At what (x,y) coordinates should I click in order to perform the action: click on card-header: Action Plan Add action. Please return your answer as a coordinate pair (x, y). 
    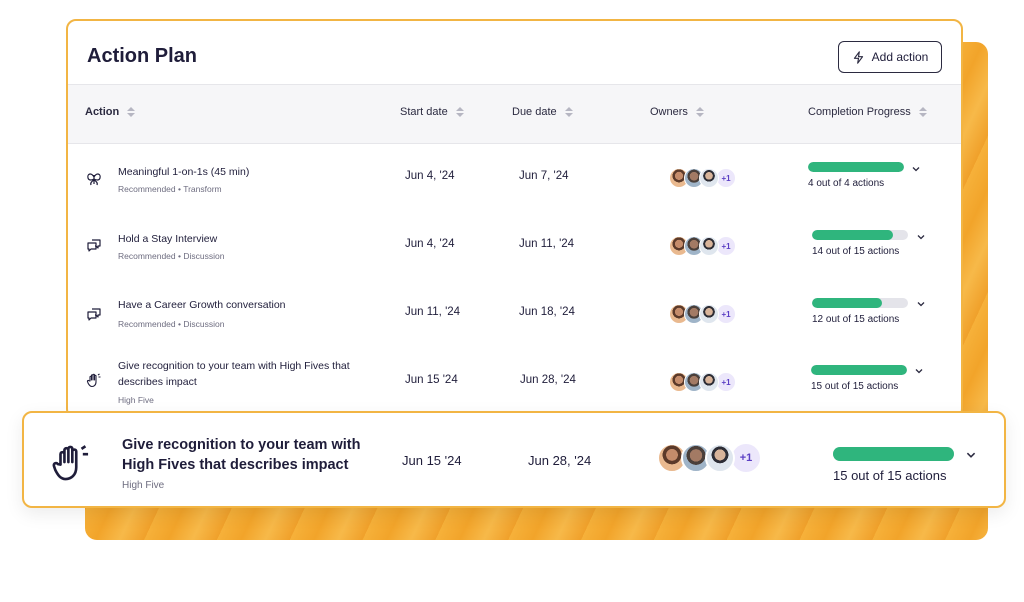
    Looking at the image, I should click on (514, 53).